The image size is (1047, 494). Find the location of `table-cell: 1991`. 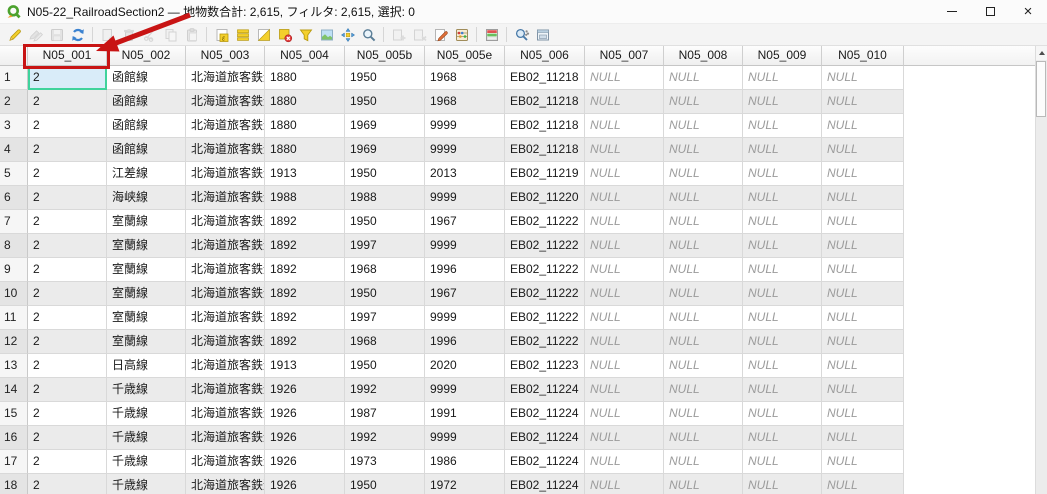

table-cell: 1991 is located at coordinates (465, 414).